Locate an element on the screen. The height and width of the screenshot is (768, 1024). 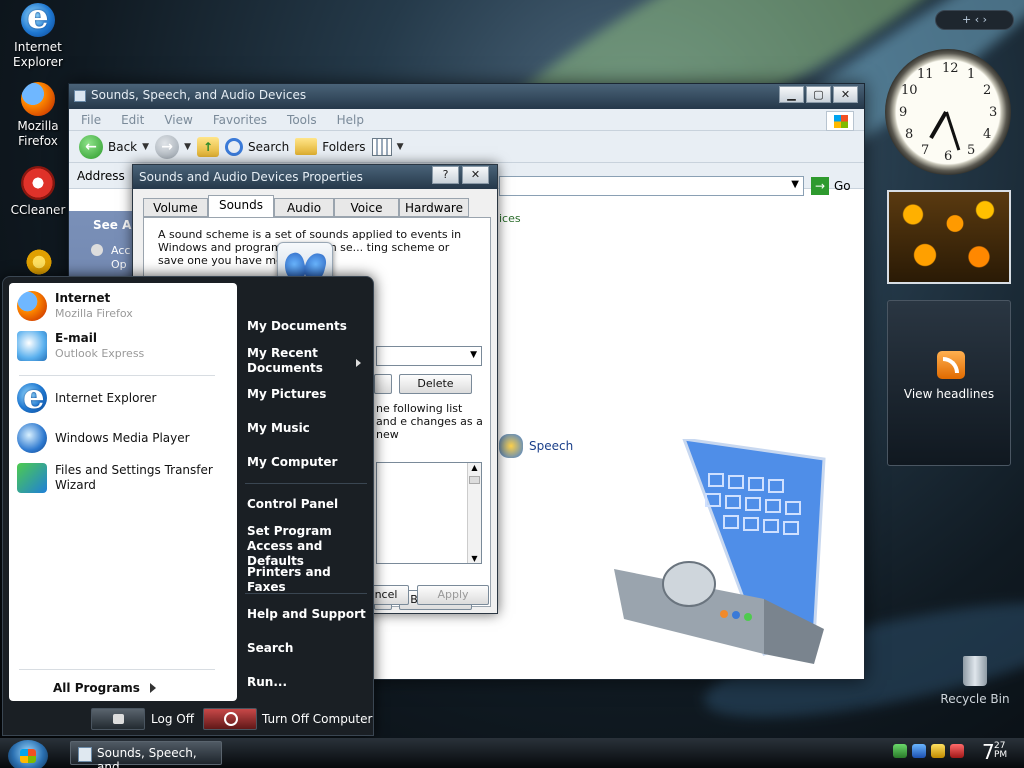
sidebar-controls: + ‹ › is located at coordinates (974, 20).